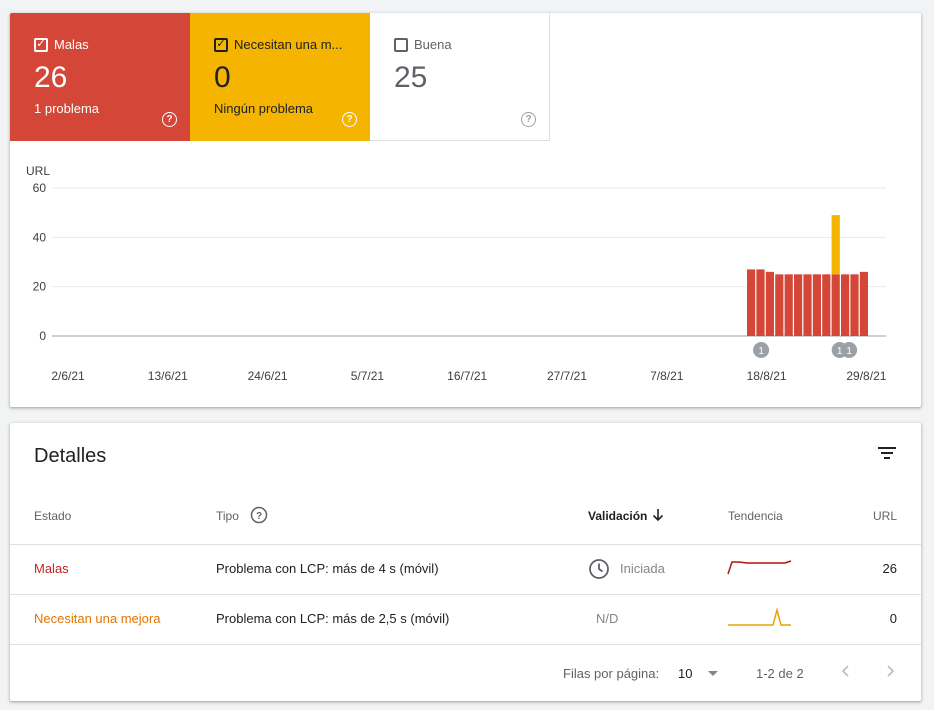 This screenshot has height=710, width=934. What do you see at coordinates (767, 376) in the screenshot?
I see `x-tick-label: 18/8/21` at bounding box center [767, 376].